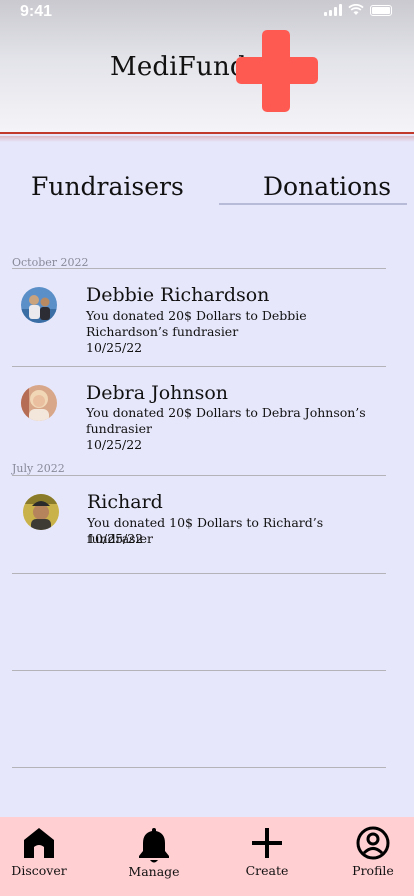  What do you see at coordinates (313, 204) in the screenshot?
I see `active-tab-underline` at bounding box center [313, 204].